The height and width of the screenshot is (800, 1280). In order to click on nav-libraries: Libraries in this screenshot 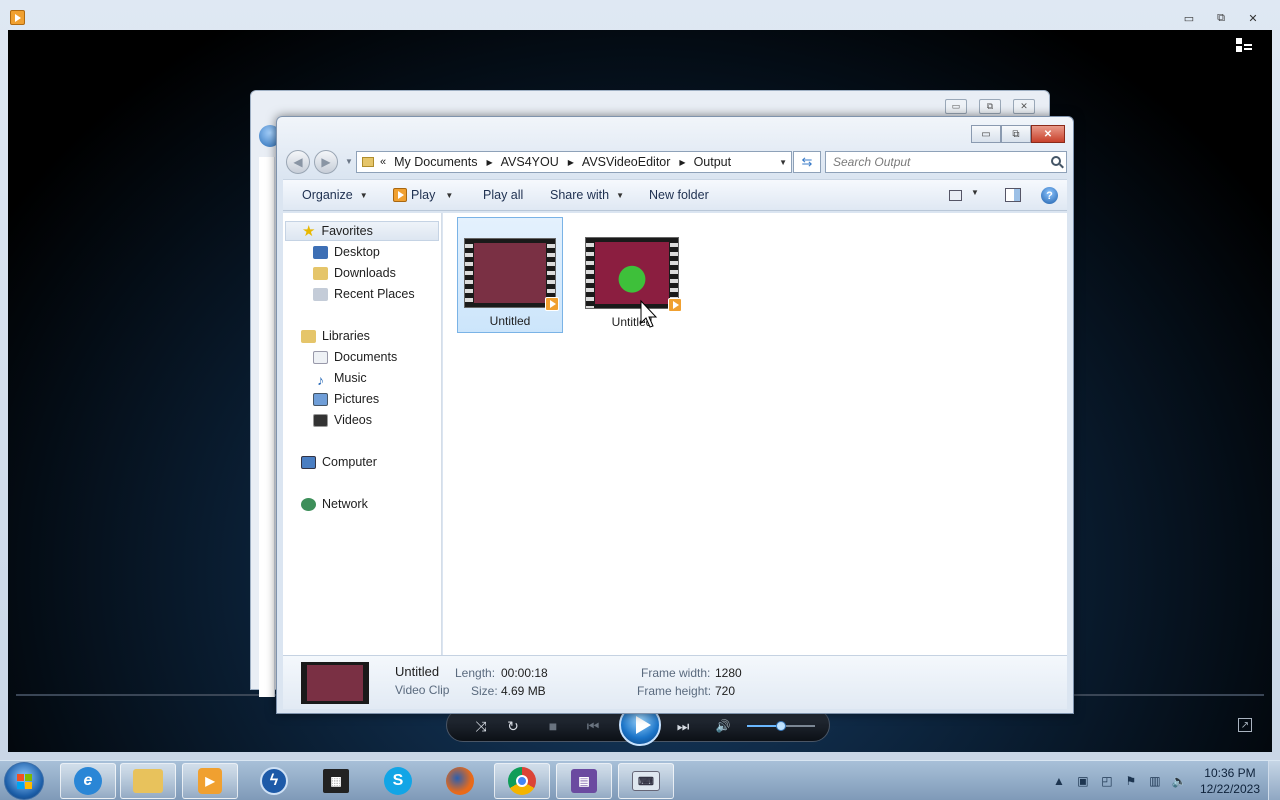, I will do `click(335, 336)`.